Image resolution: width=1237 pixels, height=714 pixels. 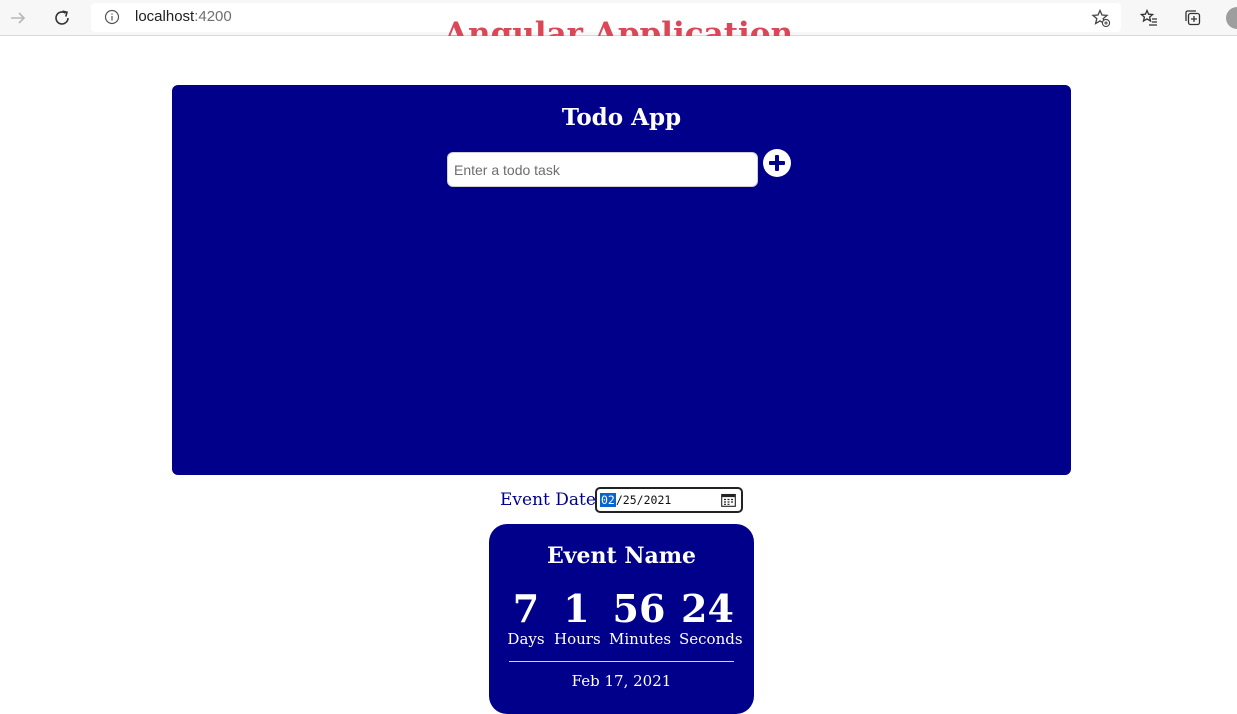 What do you see at coordinates (526, 608) in the screenshot?
I see `days-value: 7` at bounding box center [526, 608].